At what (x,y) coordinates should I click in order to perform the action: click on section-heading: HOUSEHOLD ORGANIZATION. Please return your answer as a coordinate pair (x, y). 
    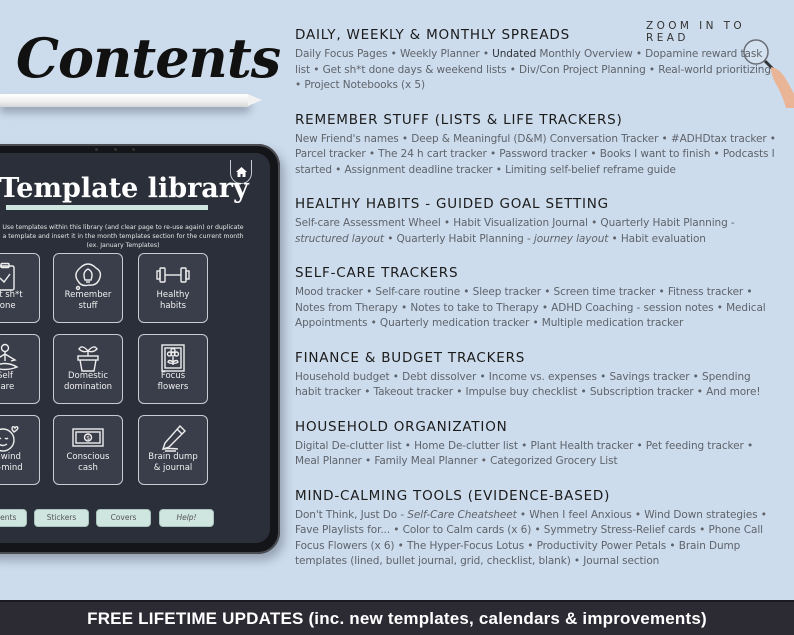
    Looking at the image, I should click on (401, 426).